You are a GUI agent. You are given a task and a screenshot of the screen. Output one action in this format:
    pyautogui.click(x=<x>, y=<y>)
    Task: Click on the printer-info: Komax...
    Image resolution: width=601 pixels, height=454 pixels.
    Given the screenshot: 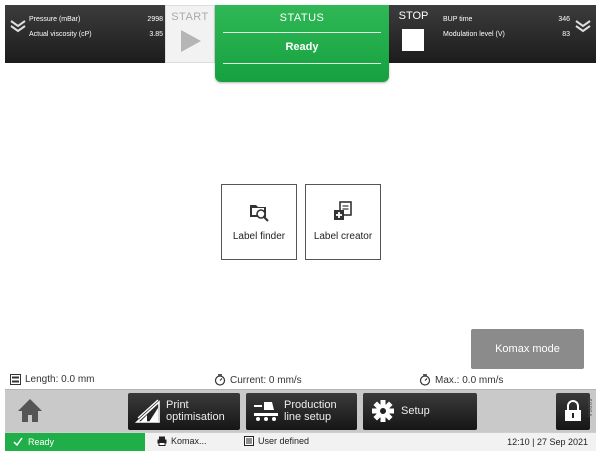 What is the action you would take?
    pyautogui.click(x=182, y=441)
    